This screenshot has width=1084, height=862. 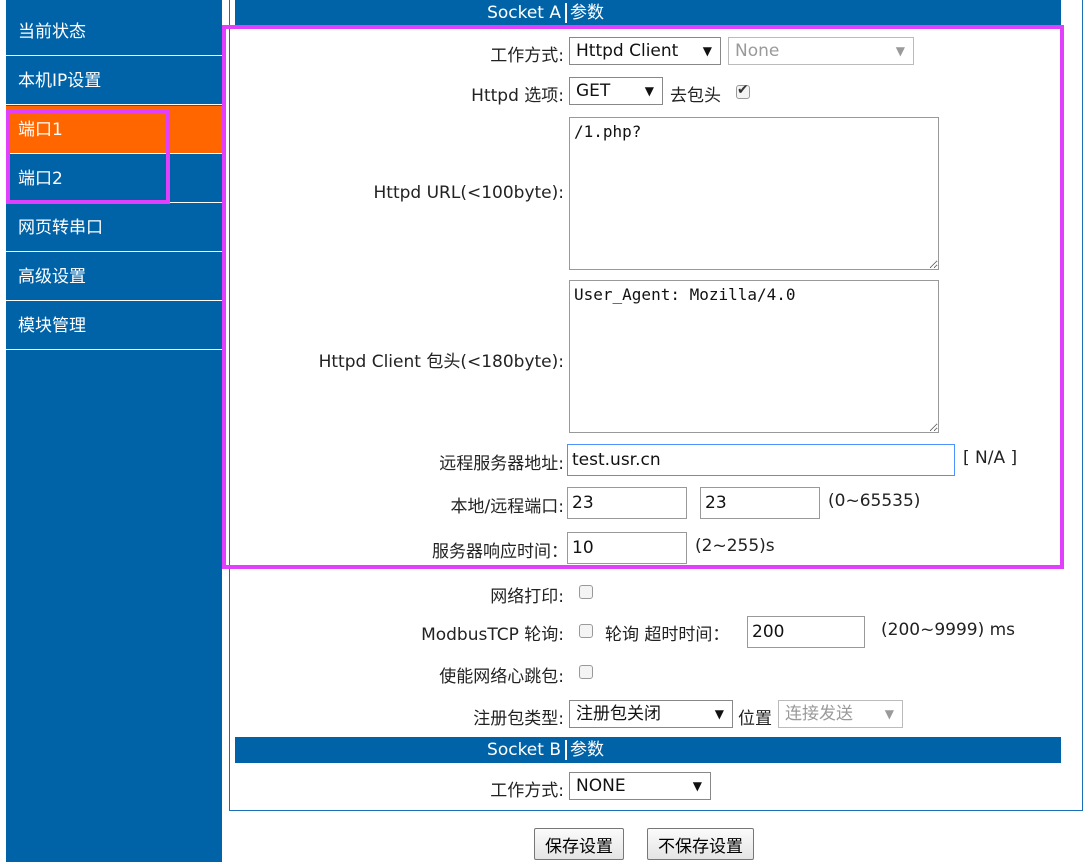 What do you see at coordinates (657, 593) in the screenshot?
I see `net-print-row: 网络打印:` at bounding box center [657, 593].